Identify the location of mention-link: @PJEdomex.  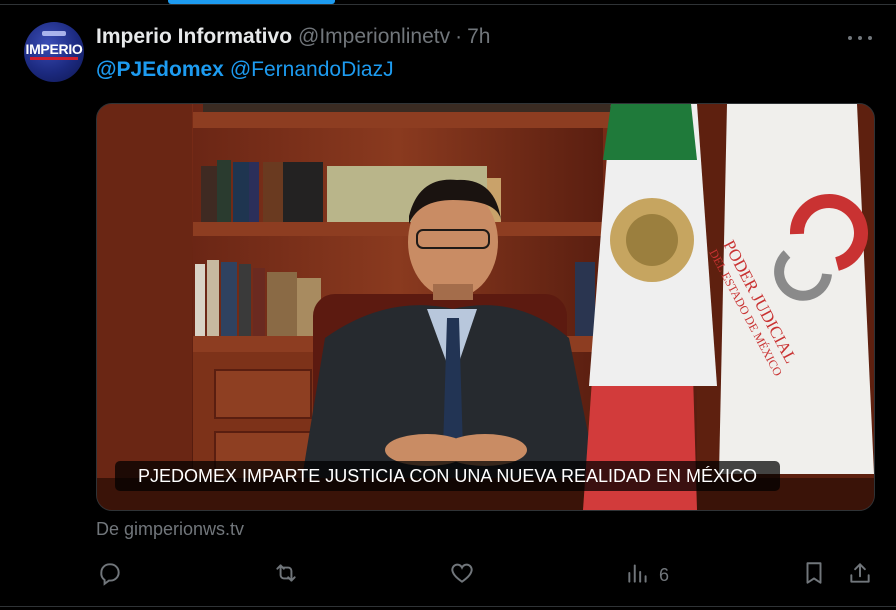
(160, 69).